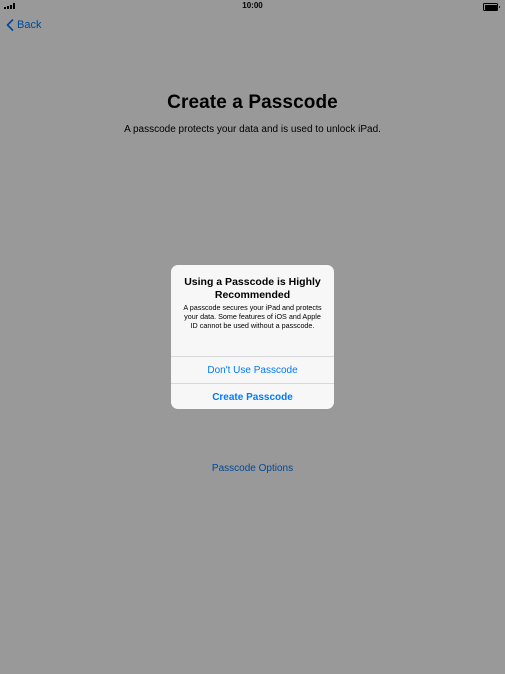  What do you see at coordinates (252, 369) in the screenshot?
I see `dont-use-passcode-button: Don't Use Passcode` at bounding box center [252, 369].